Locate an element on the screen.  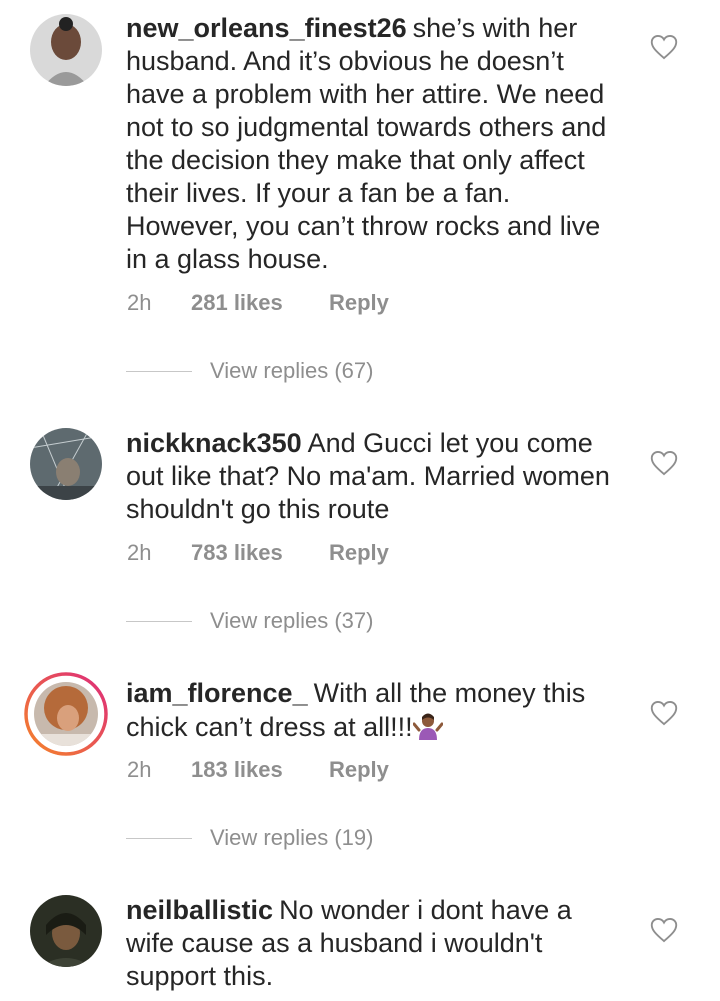
view-replies-link: View replies (37) is located at coordinates (249, 621).